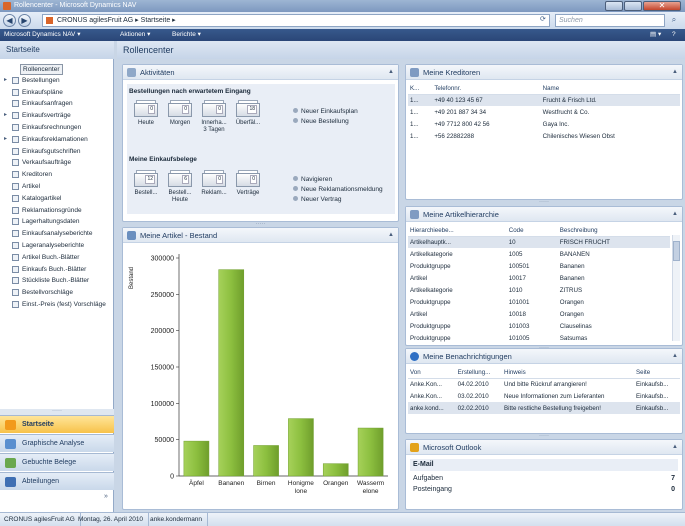 The image size is (685, 526). I want to click on column-header: Von, so click(432, 373).